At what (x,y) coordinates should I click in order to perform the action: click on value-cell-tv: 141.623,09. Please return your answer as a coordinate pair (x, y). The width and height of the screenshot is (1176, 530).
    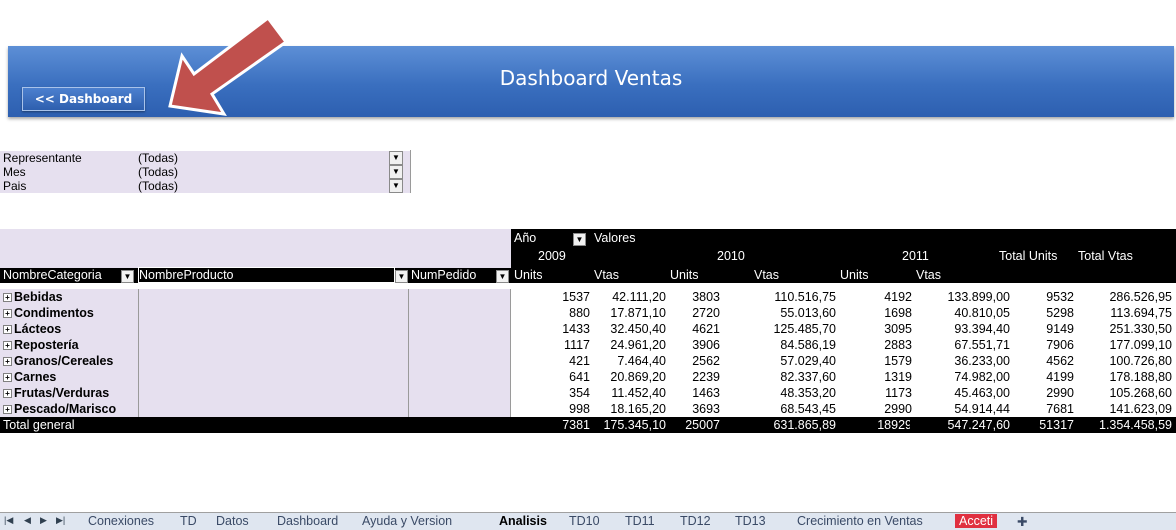
    Looking at the image, I should click on (1140, 409).